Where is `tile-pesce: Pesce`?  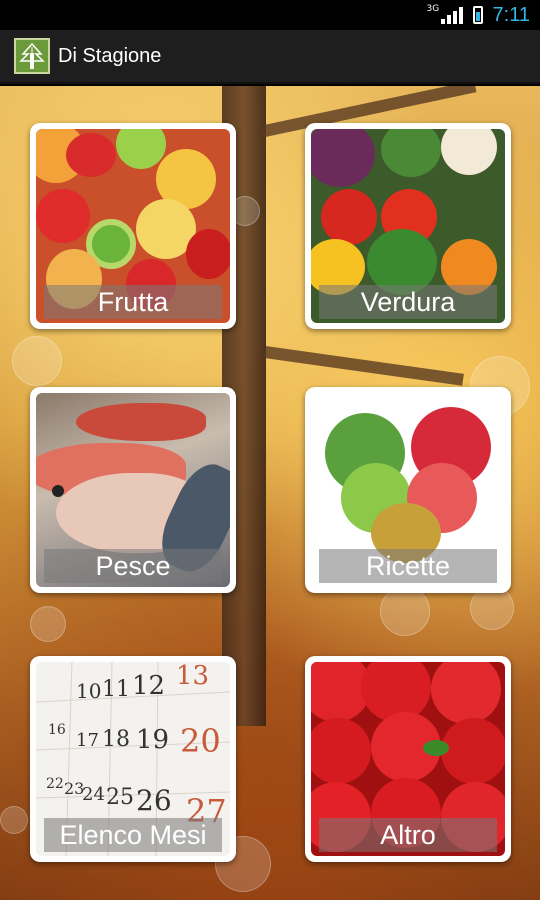 tile-pesce: Pesce is located at coordinates (133, 490).